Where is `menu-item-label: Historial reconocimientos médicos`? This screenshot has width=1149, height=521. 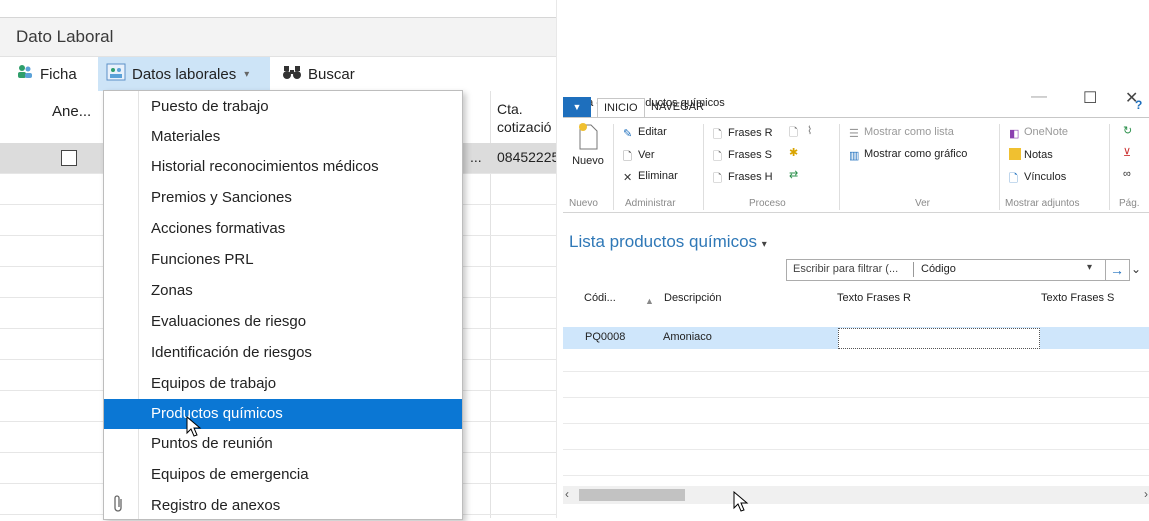
menu-item-label: Historial reconocimientos médicos is located at coordinates (265, 166).